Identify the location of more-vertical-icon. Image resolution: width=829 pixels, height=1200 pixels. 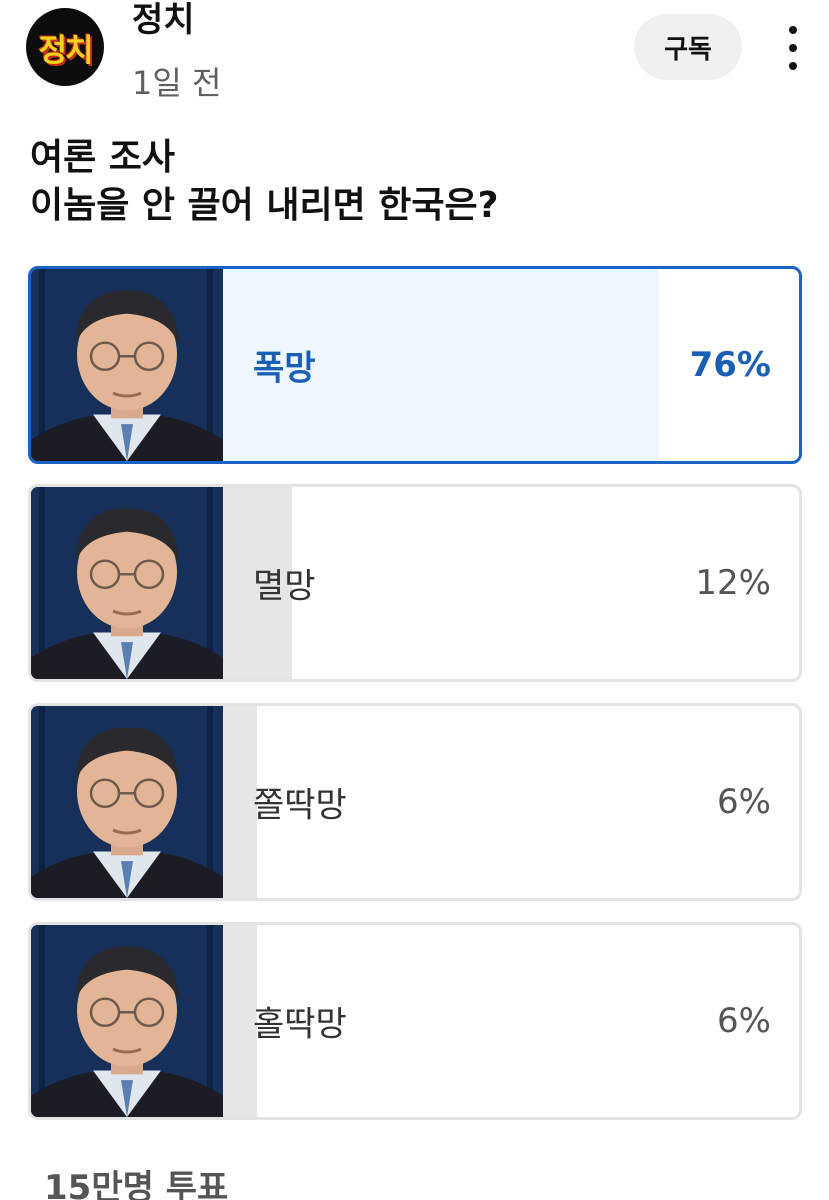
(793, 48).